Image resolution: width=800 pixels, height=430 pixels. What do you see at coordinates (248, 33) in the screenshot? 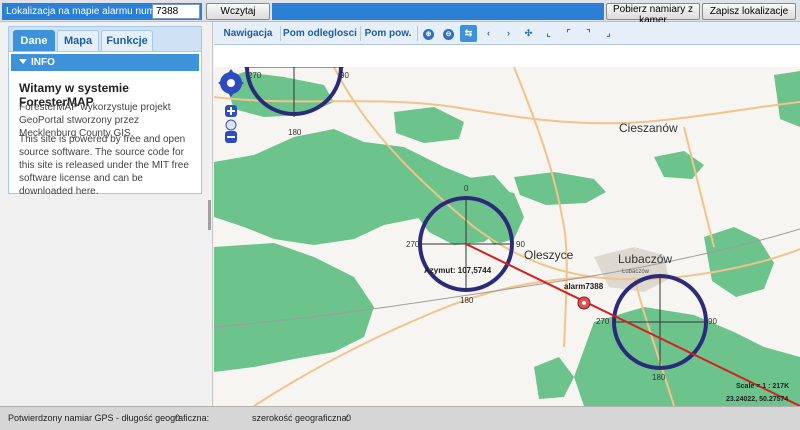
I see `navigation-button: Nawigacja` at bounding box center [248, 33].